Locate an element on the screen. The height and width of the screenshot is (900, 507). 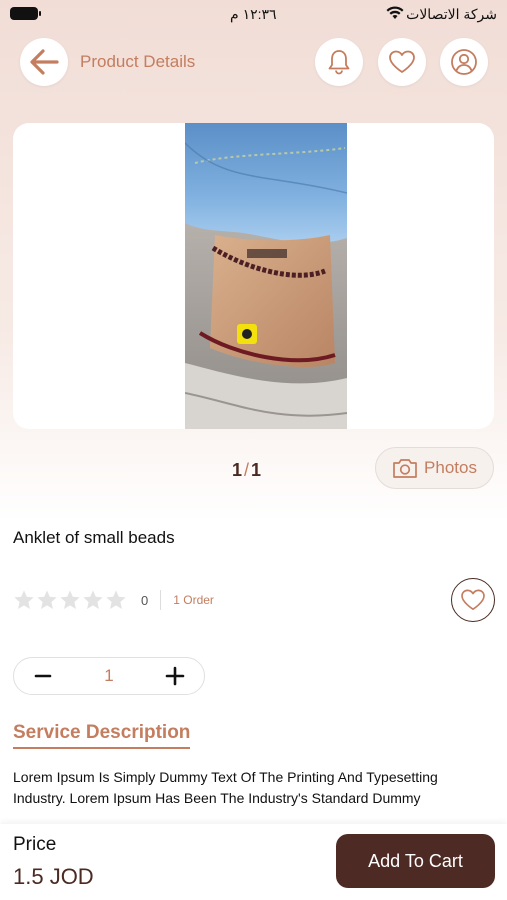
back-button is located at coordinates (44, 62).